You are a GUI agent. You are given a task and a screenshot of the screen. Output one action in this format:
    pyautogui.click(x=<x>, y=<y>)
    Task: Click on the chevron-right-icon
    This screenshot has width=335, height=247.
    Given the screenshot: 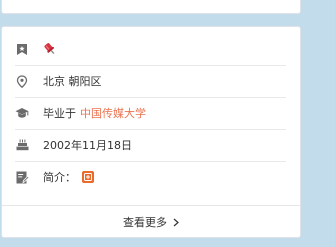 What is the action you would take?
    pyautogui.click(x=176, y=222)
    